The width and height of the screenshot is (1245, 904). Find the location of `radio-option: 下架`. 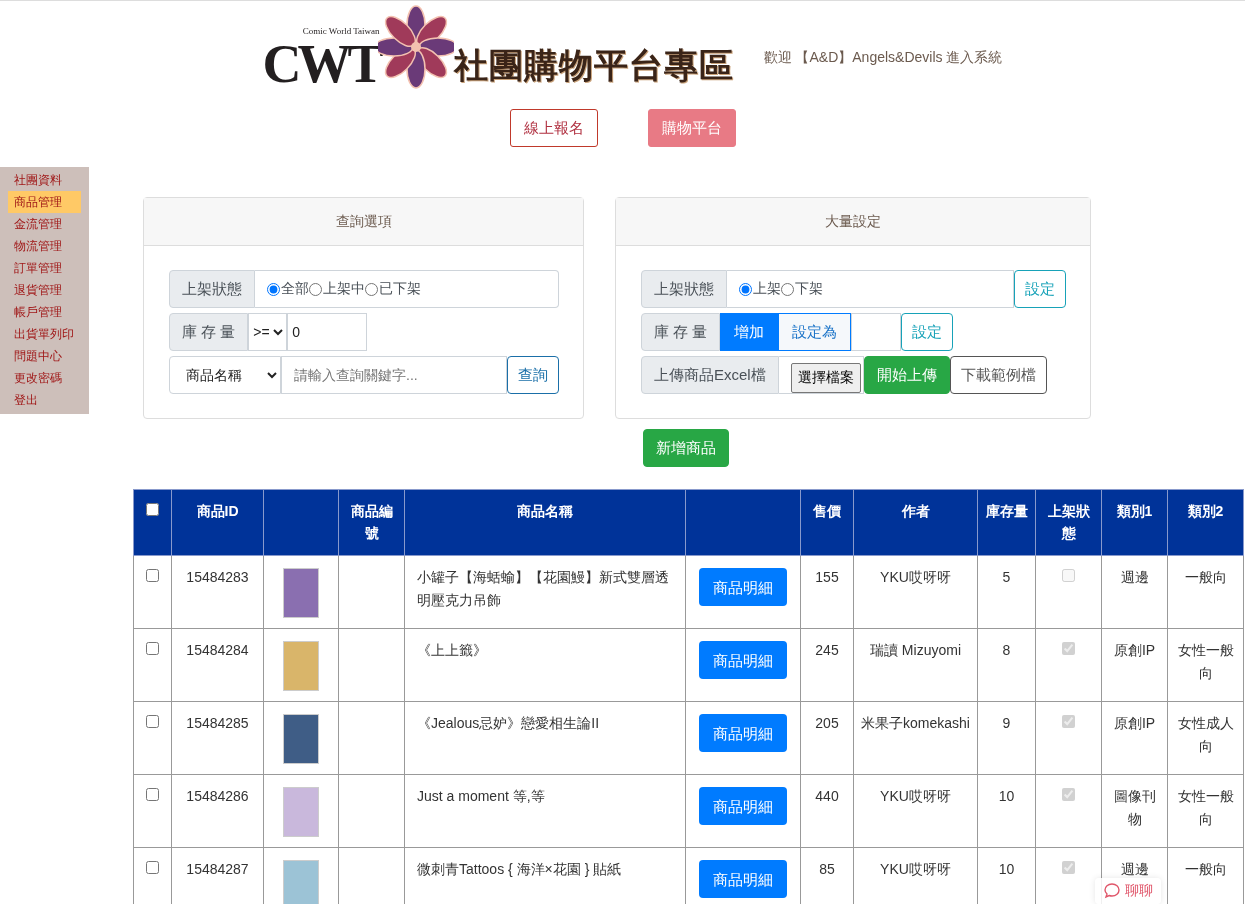

radio-option: 下架 is located at coordinates (802, 289).